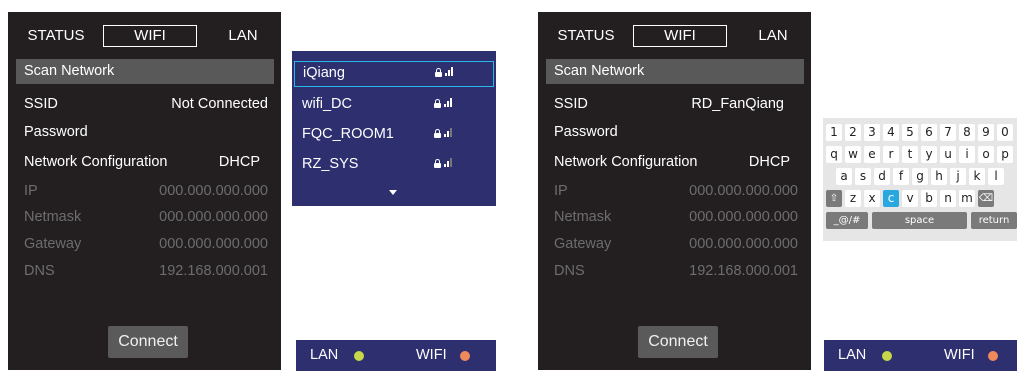 The image size is (1017, 371). Describe the element at coordinates (872, 132) in the screenshot. I see `key-3: 3` at that location.